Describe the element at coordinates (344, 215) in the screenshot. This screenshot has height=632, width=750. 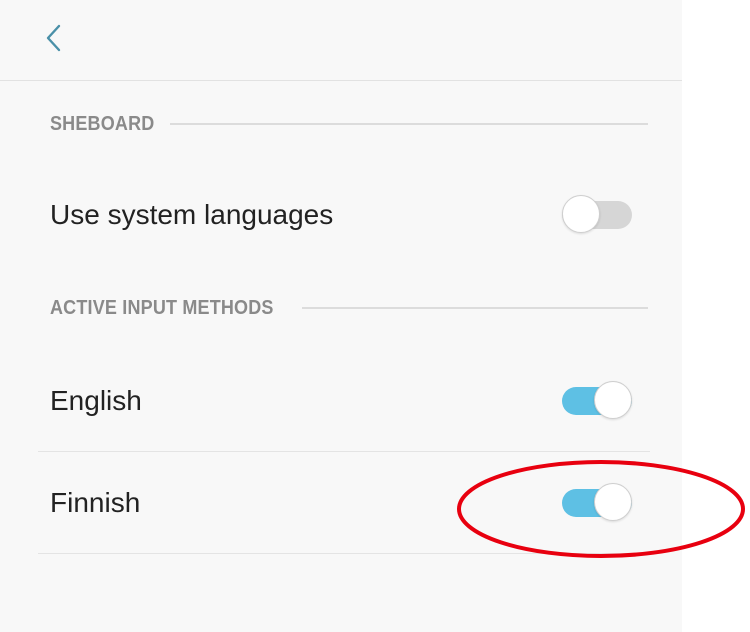
I see `setting-row-use-system-languages: Use system languages` at that location.